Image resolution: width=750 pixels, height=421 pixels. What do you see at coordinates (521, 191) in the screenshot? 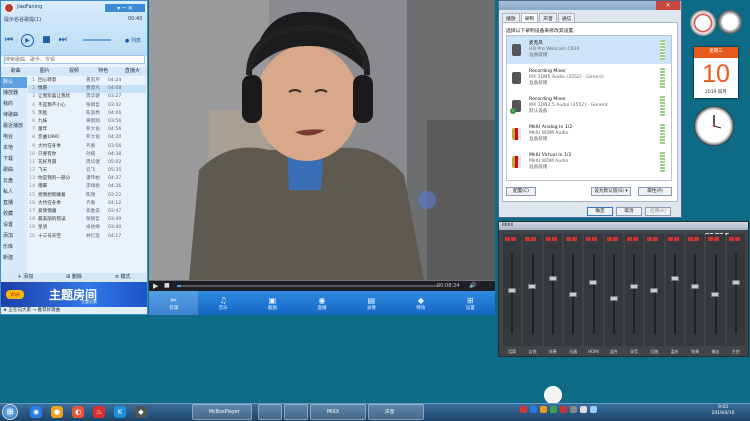
I see `configure-button: 配置(C)` at bounding box center [521, 191].